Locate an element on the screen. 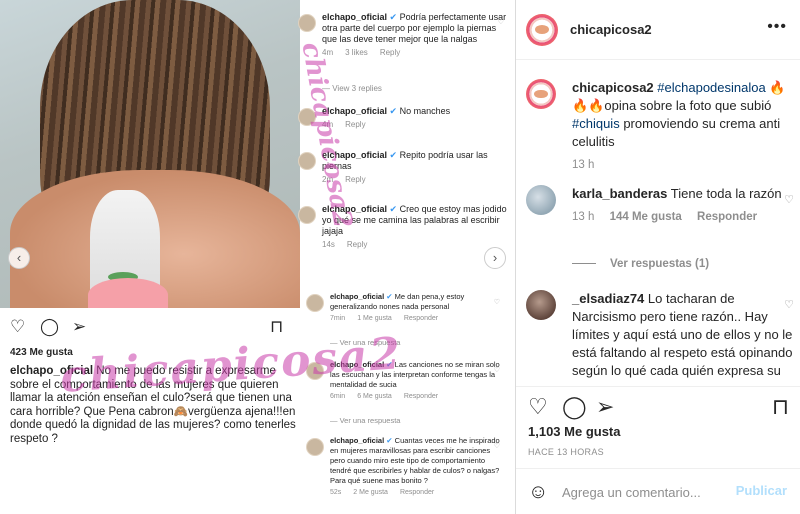  prev-image-button: ‹ is located at coordinates (19, 258).